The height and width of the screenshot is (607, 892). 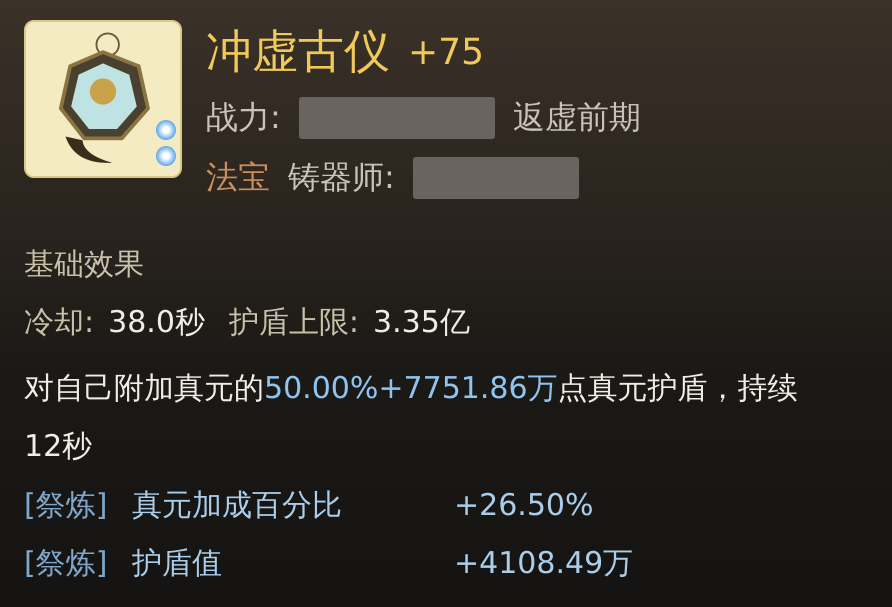 What do you see at coordinates (446, 52) in the screenshot?
I see `enhance-level: +75` at bounding box center [446, 52].